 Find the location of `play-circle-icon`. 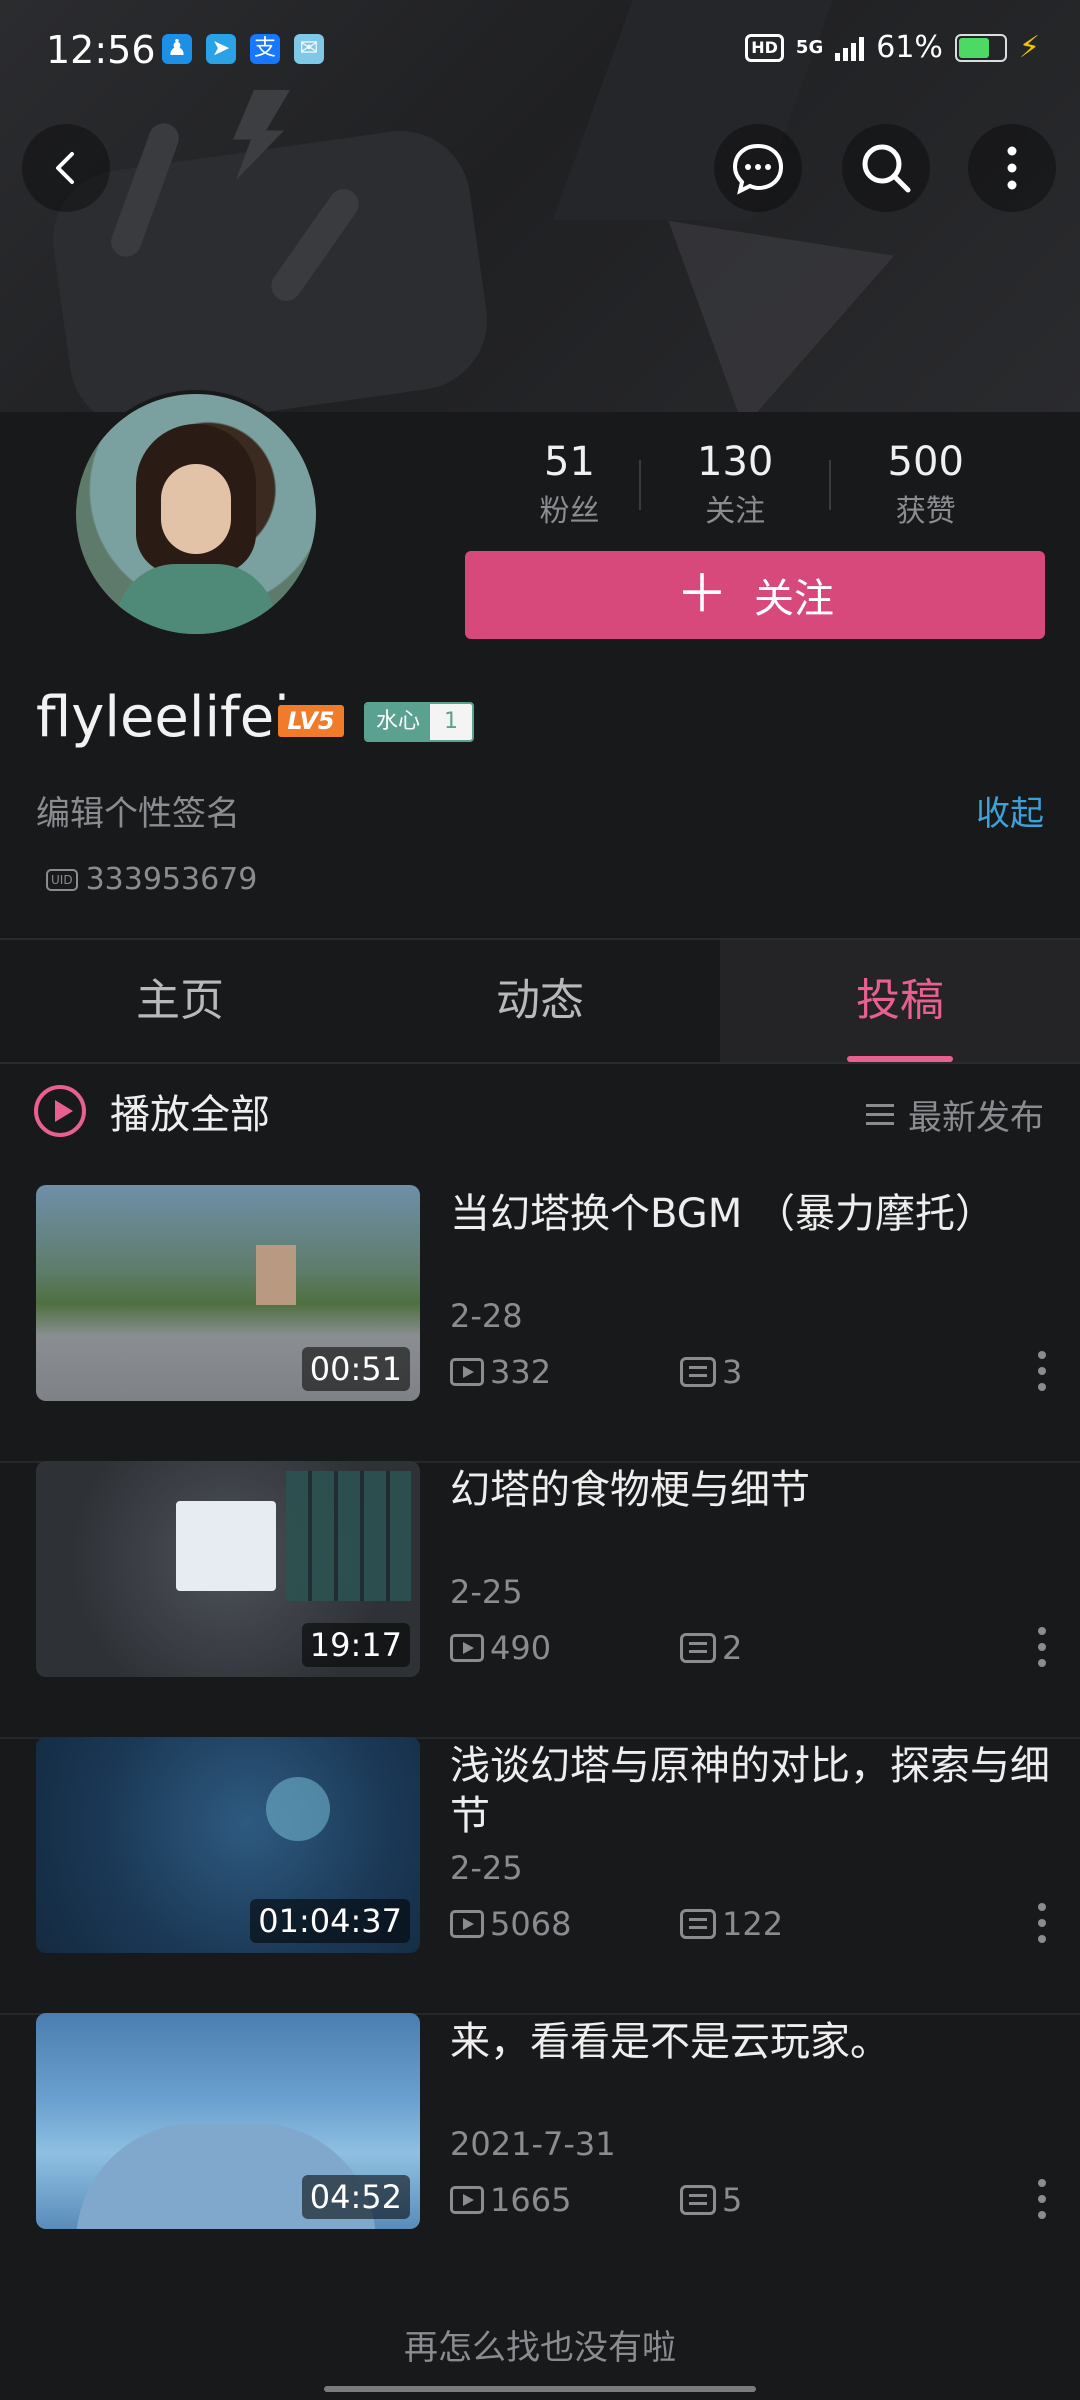

play-circle-icon is located at coordinates (60, 1111).